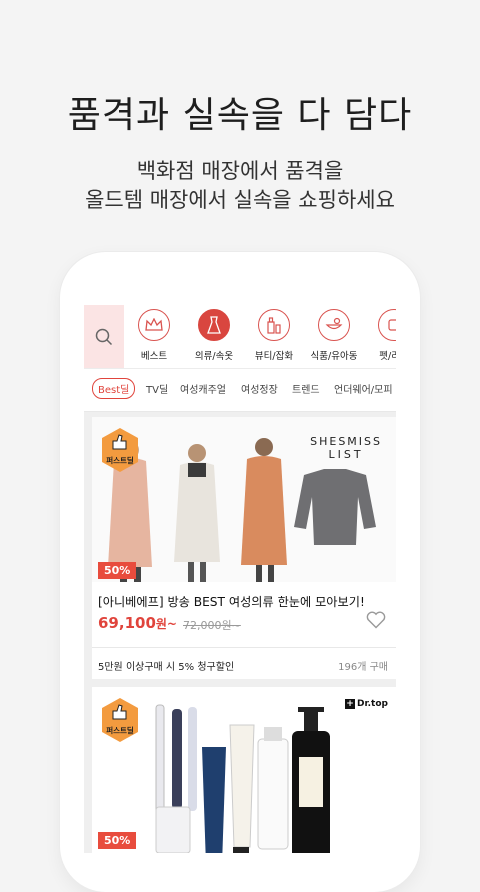  Describe the element at coordinates (240, 390) in the screenshot. I see `deal-tab-bar: Best딜 TV딜 여성캐주얼 여성정장 트렌드 언더웨어/모피` at that location.